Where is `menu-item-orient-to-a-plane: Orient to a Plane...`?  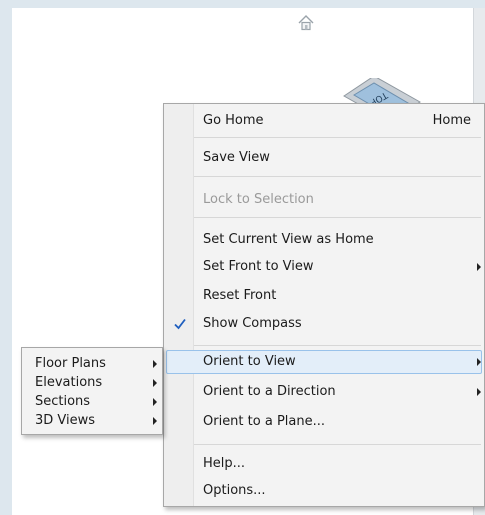 menu-item-orient-to-a-plane: Orient to a Plane... is located at coordinates (343, 422).